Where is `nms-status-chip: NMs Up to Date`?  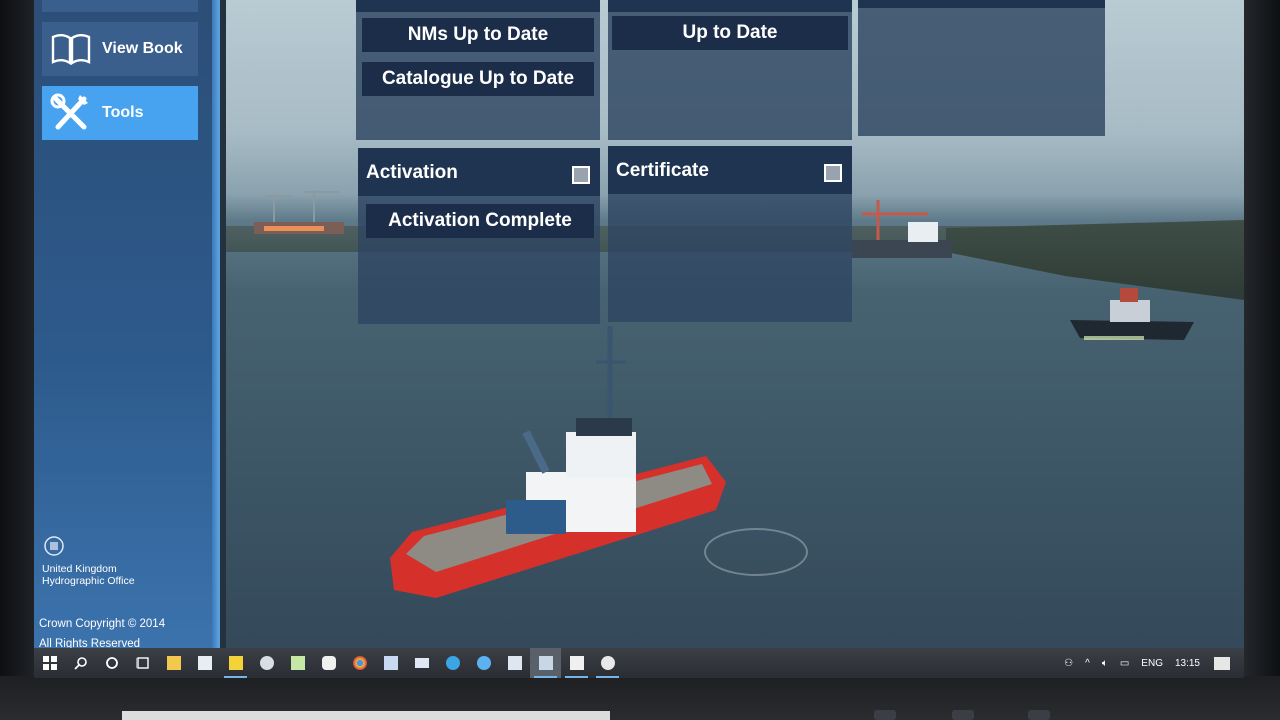 nms-status-chip: NMs Up to Date is located at coordinates (478, 35).